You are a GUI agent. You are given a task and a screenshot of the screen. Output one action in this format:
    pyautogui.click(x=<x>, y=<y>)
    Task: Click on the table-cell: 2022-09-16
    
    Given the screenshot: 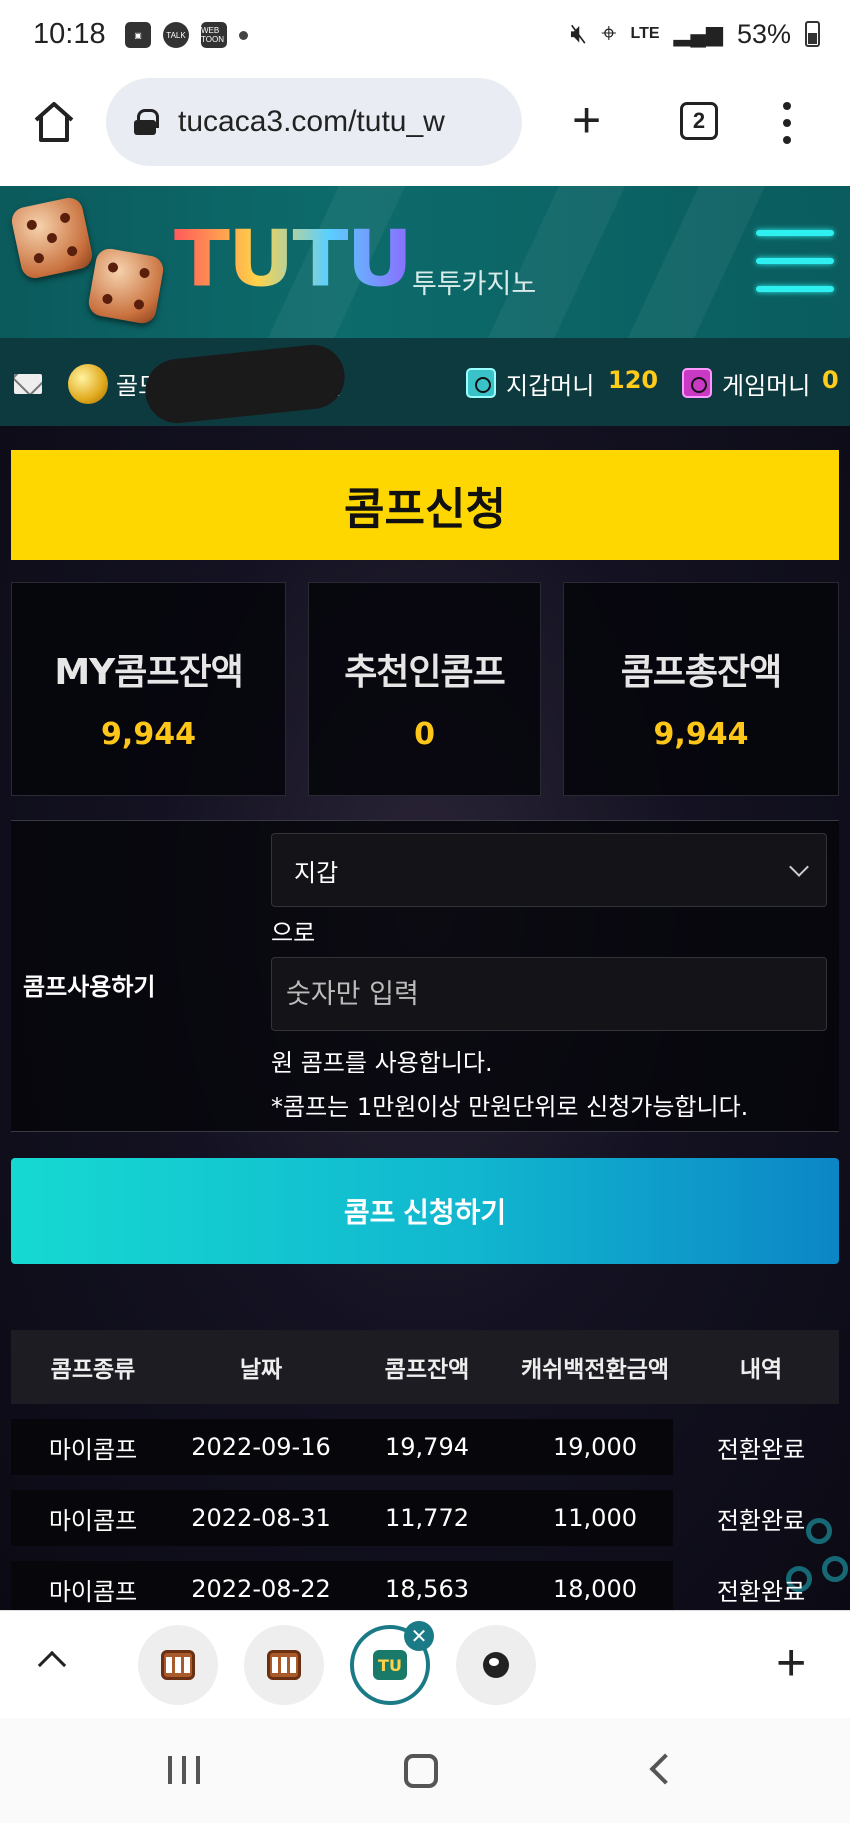 What is the action you would take?
    pyautogui.click(x=261, y=1447)
    